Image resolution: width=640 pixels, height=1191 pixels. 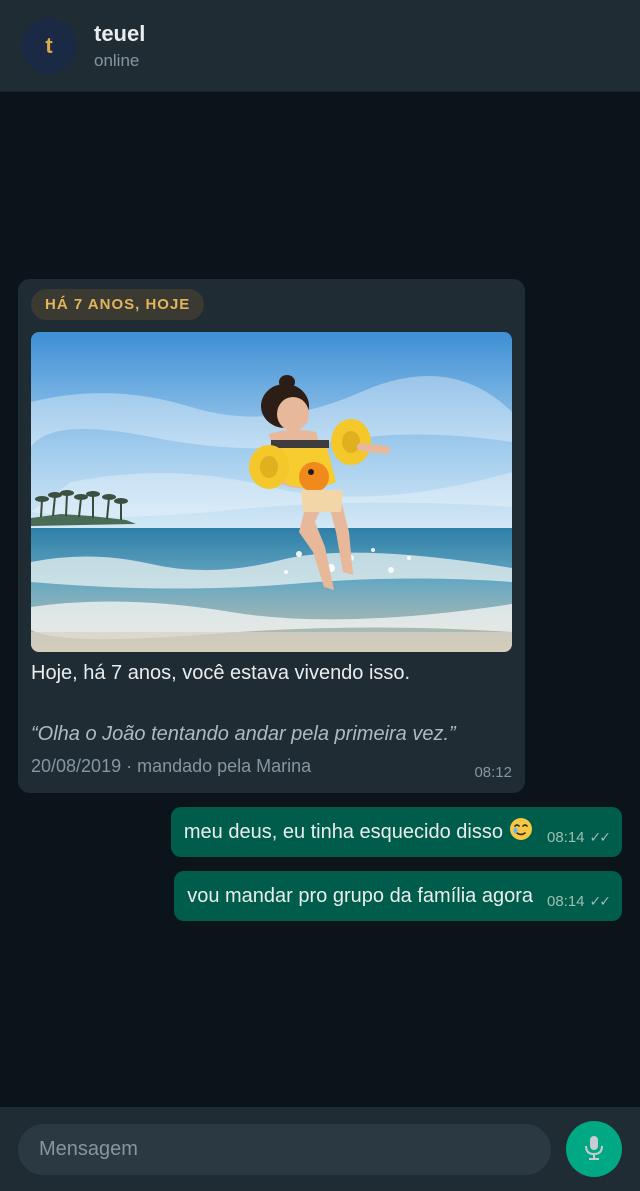 What do you see at coordinates (521, 832) in the screenshot?
I see `face-holding-back-tears-icon` at bounding box center [521, 832].